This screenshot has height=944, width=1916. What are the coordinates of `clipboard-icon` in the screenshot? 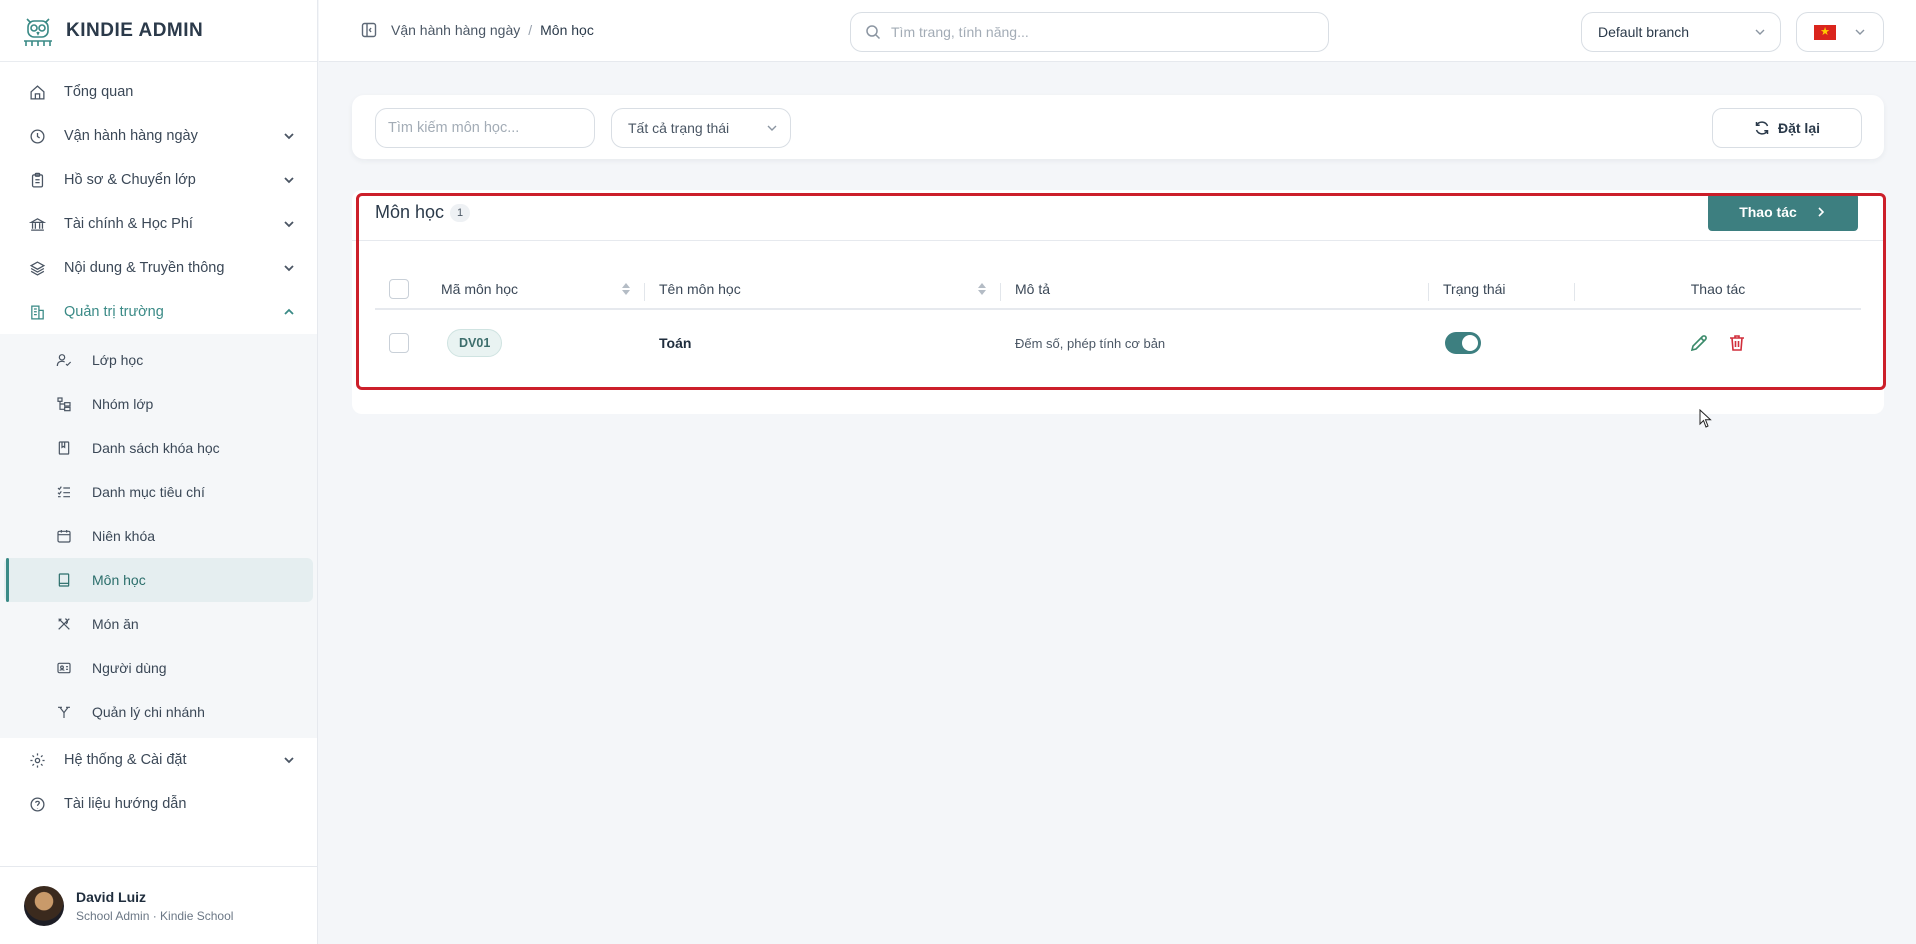 It's located at (37, 180).